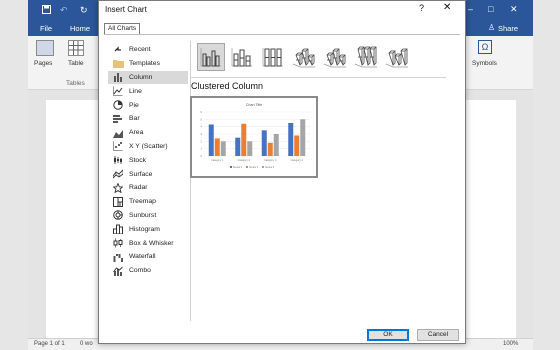 This screenshot has height=350, width=560. Describe the element at coordinates (510, 344) in the screenshot. I see `zoom-level: 100%` at that location.